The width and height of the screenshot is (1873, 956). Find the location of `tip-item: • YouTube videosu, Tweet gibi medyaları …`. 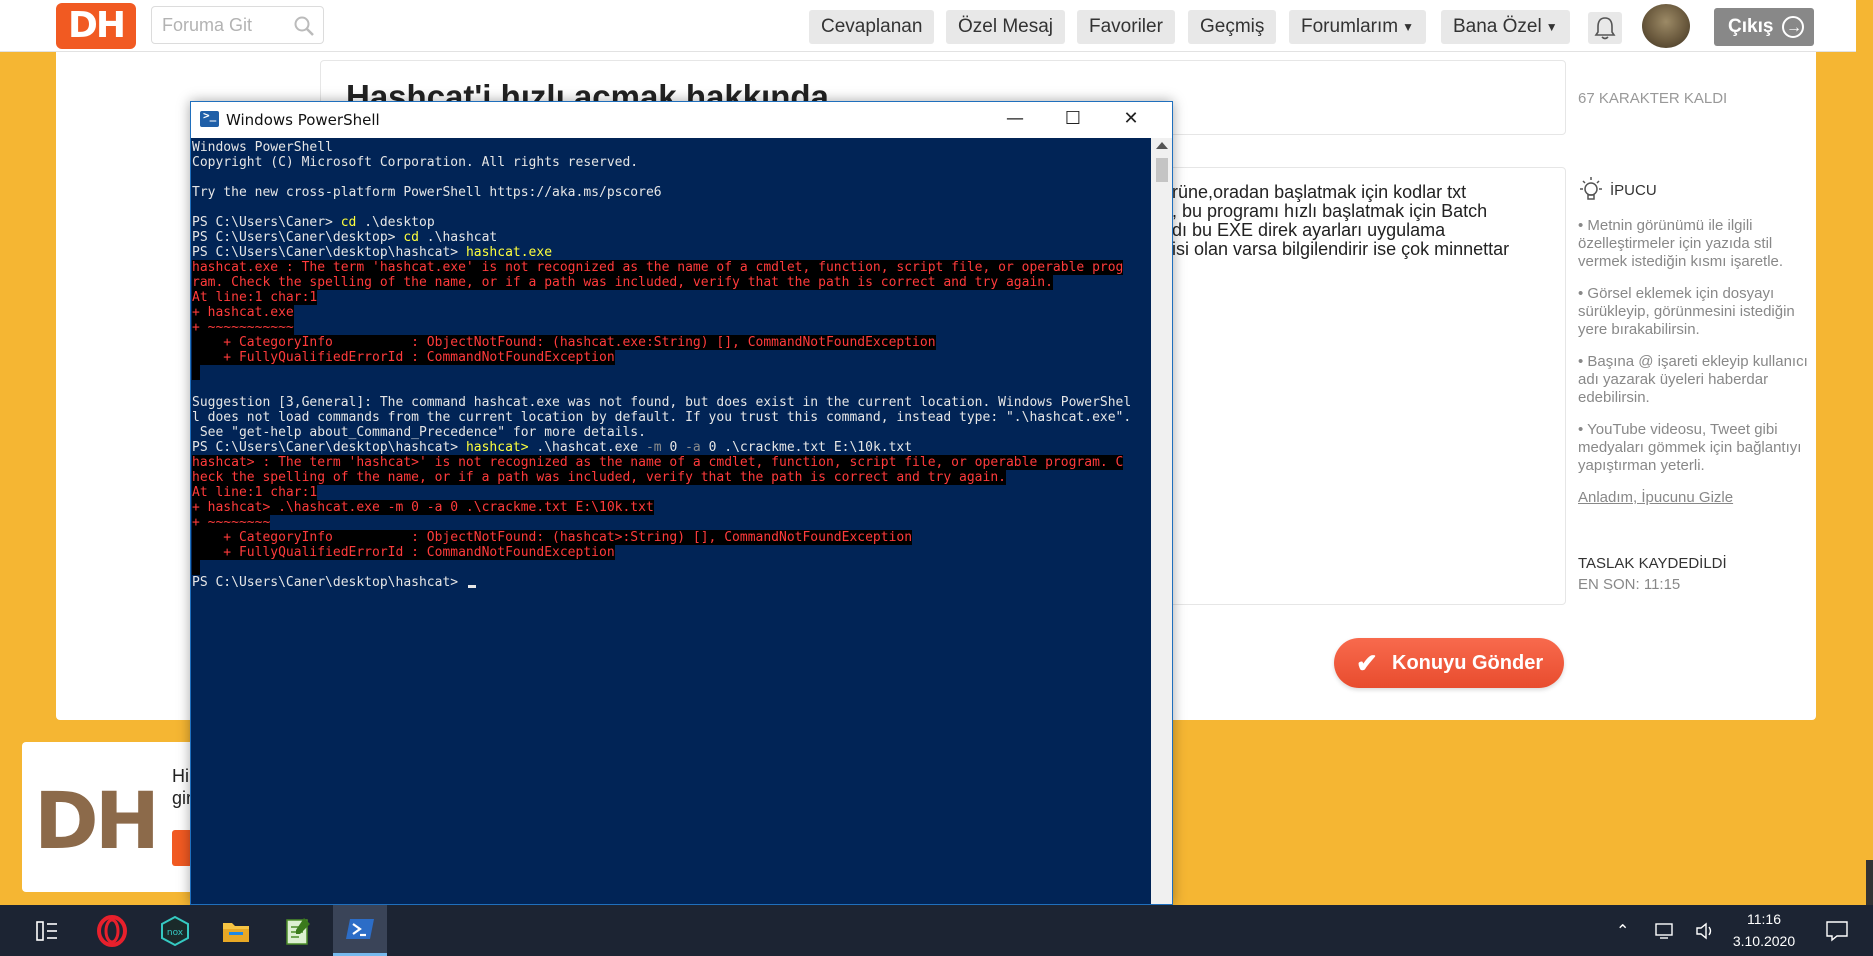

tip-item: • YouTube videosu, Tweet gibi medyaları … is located at coordinates (1690, 447).